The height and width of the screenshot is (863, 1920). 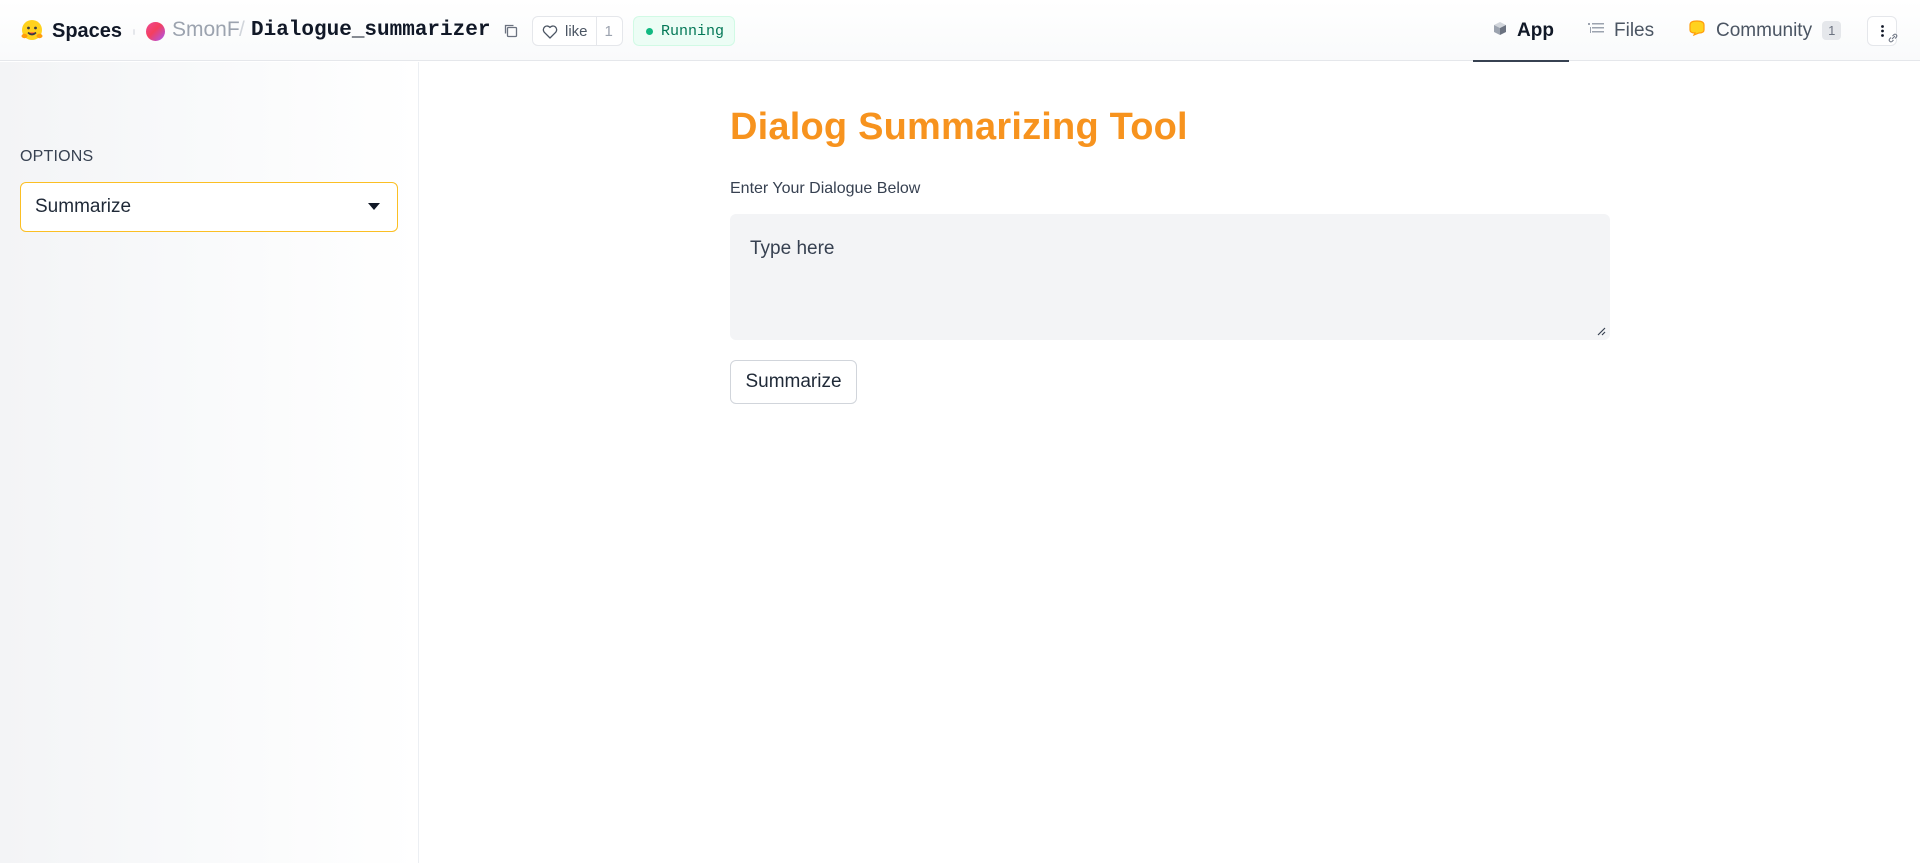 I want to click on like-label: like, so click(x=576, y=31).